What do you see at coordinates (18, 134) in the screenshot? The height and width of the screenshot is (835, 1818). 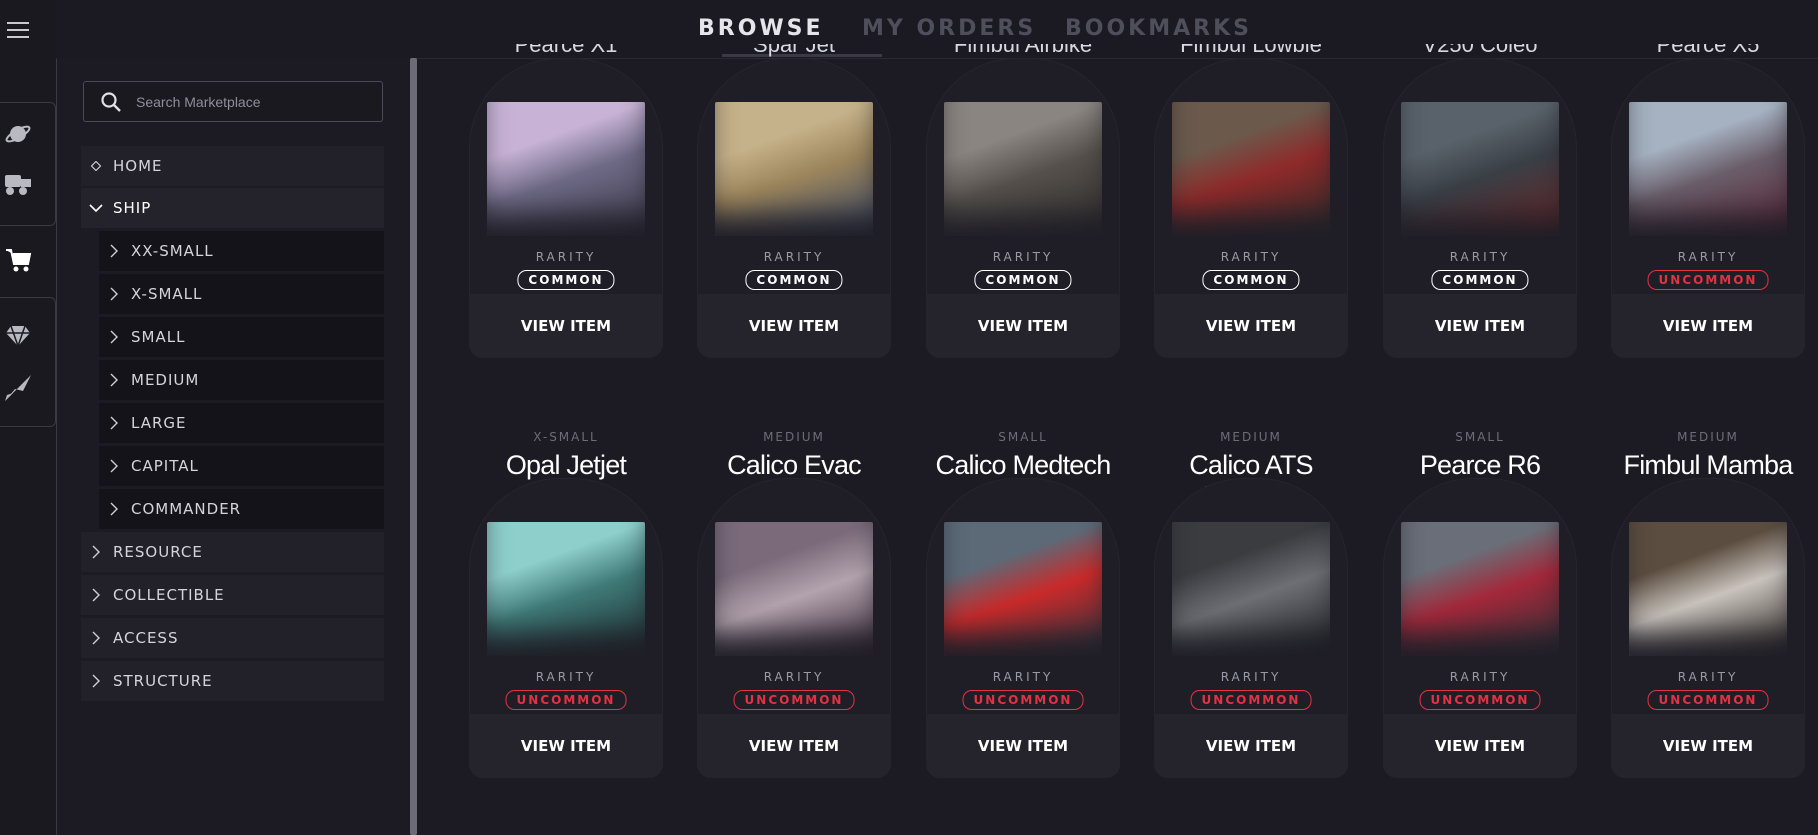 I see `planet-icon` at bounding box center [18, 134].